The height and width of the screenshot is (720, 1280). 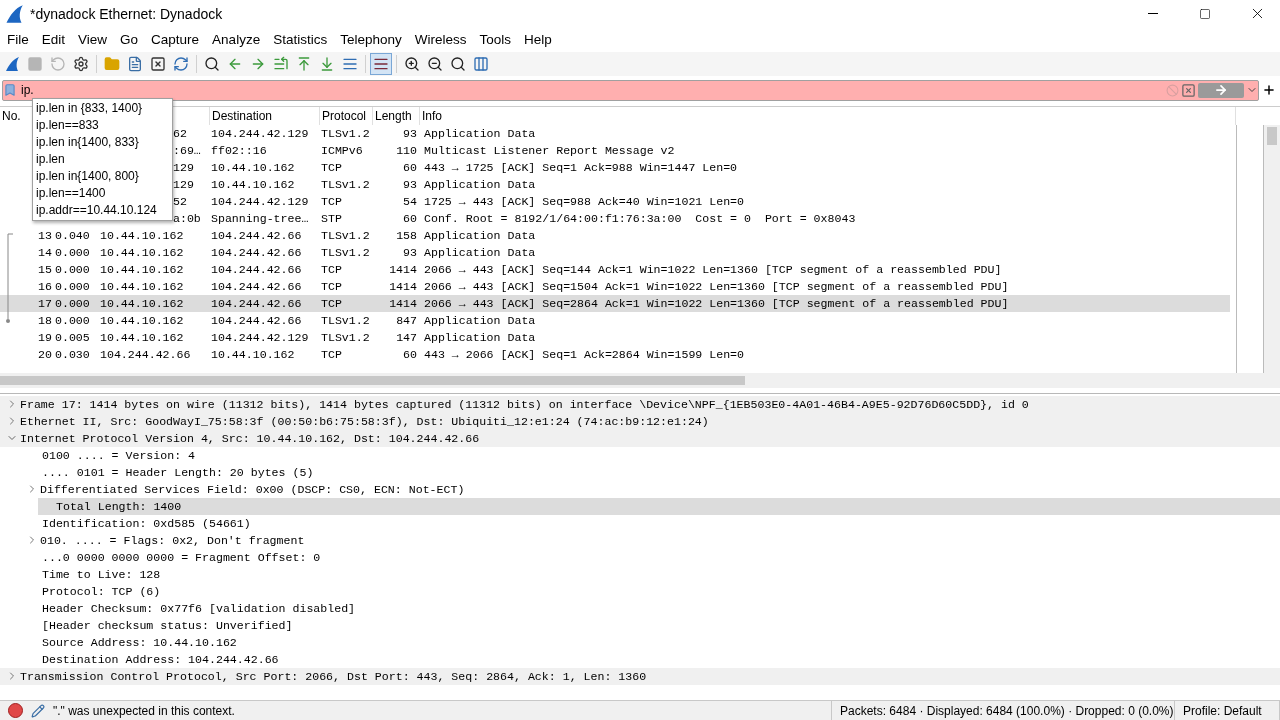 I want to click on packet-cell: ICMPv6, so click(x=342, y=150).